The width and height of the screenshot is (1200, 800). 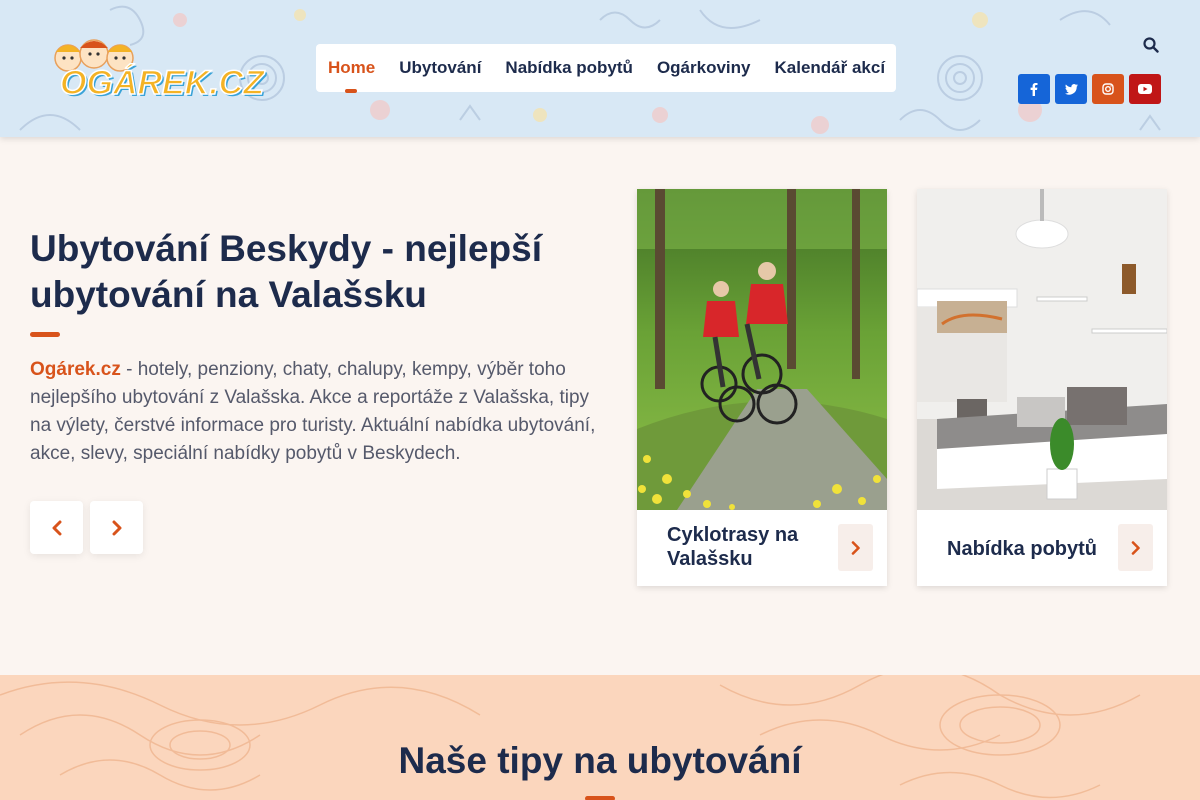 I want to click on cyclists-photo, so click(x=762, y=349).